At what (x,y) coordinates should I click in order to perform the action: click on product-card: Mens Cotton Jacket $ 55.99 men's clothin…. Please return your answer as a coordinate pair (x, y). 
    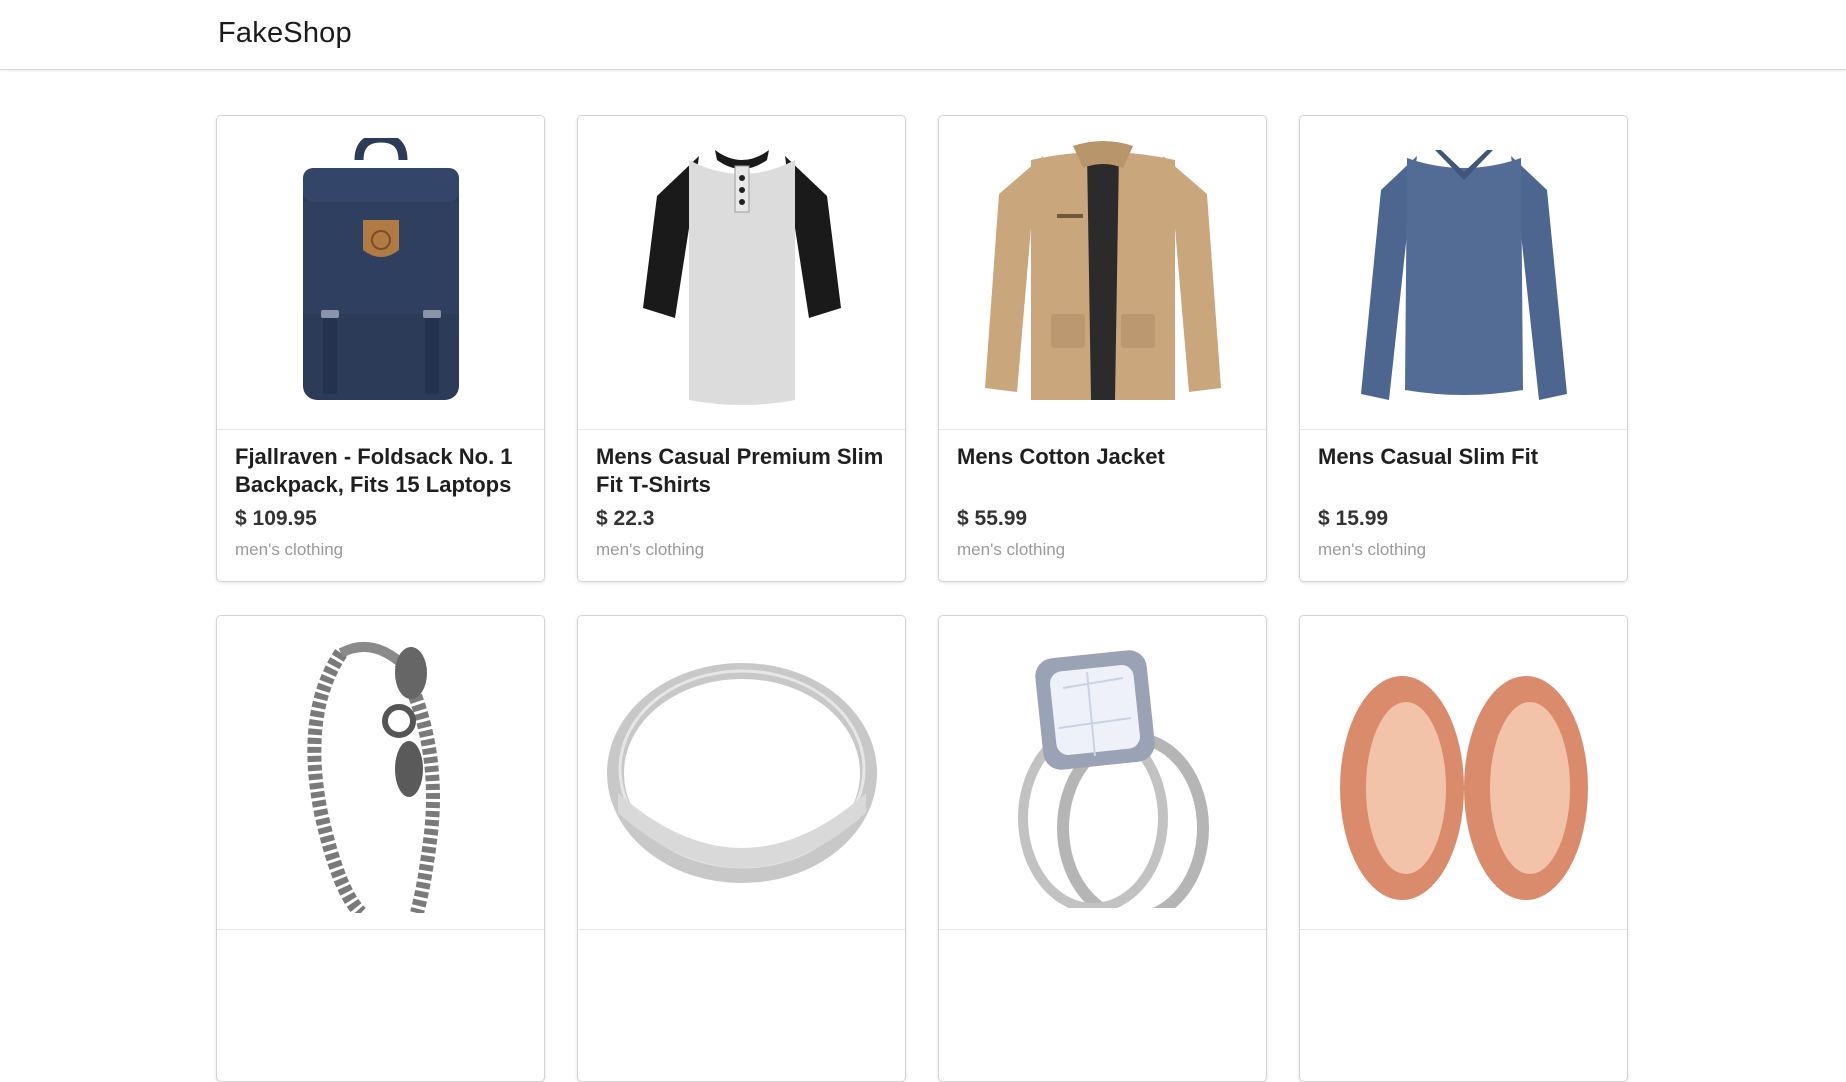
    Looking at the image, I should click on (1102, 348).